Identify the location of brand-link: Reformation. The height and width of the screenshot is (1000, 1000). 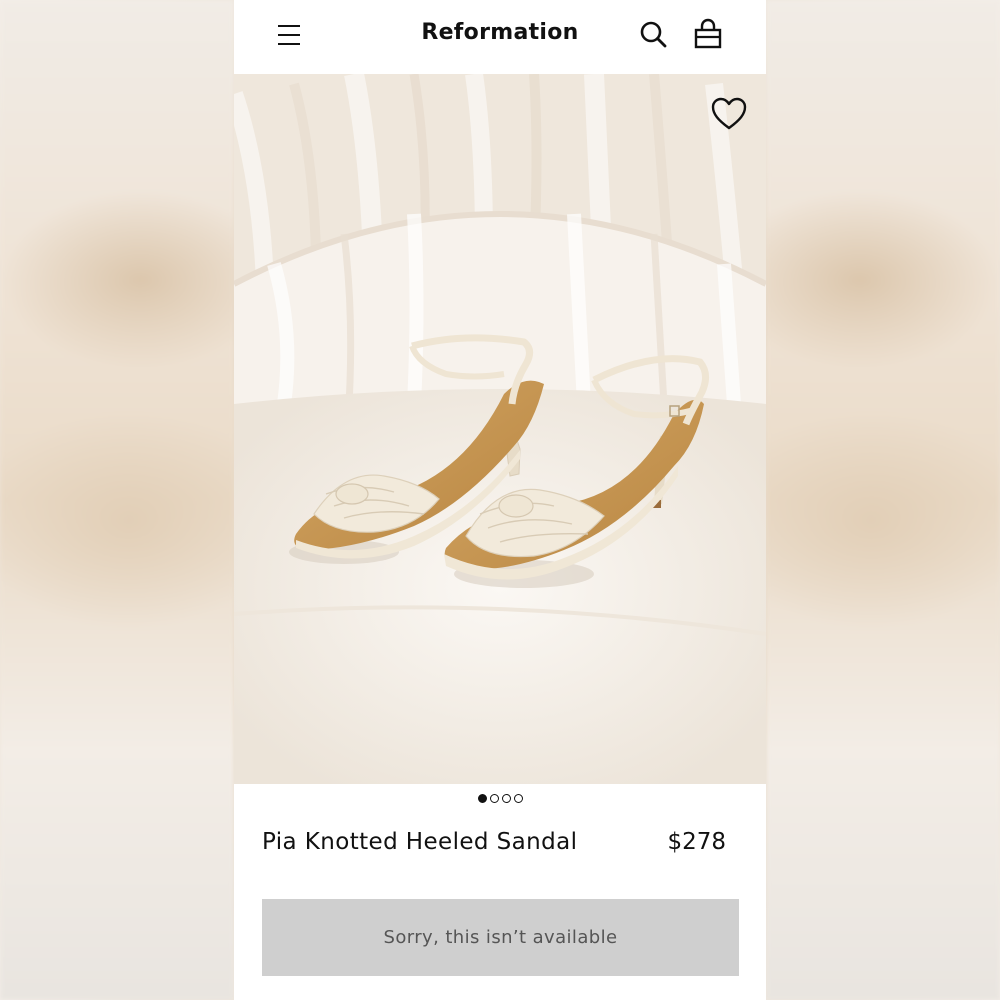
(499, 32).